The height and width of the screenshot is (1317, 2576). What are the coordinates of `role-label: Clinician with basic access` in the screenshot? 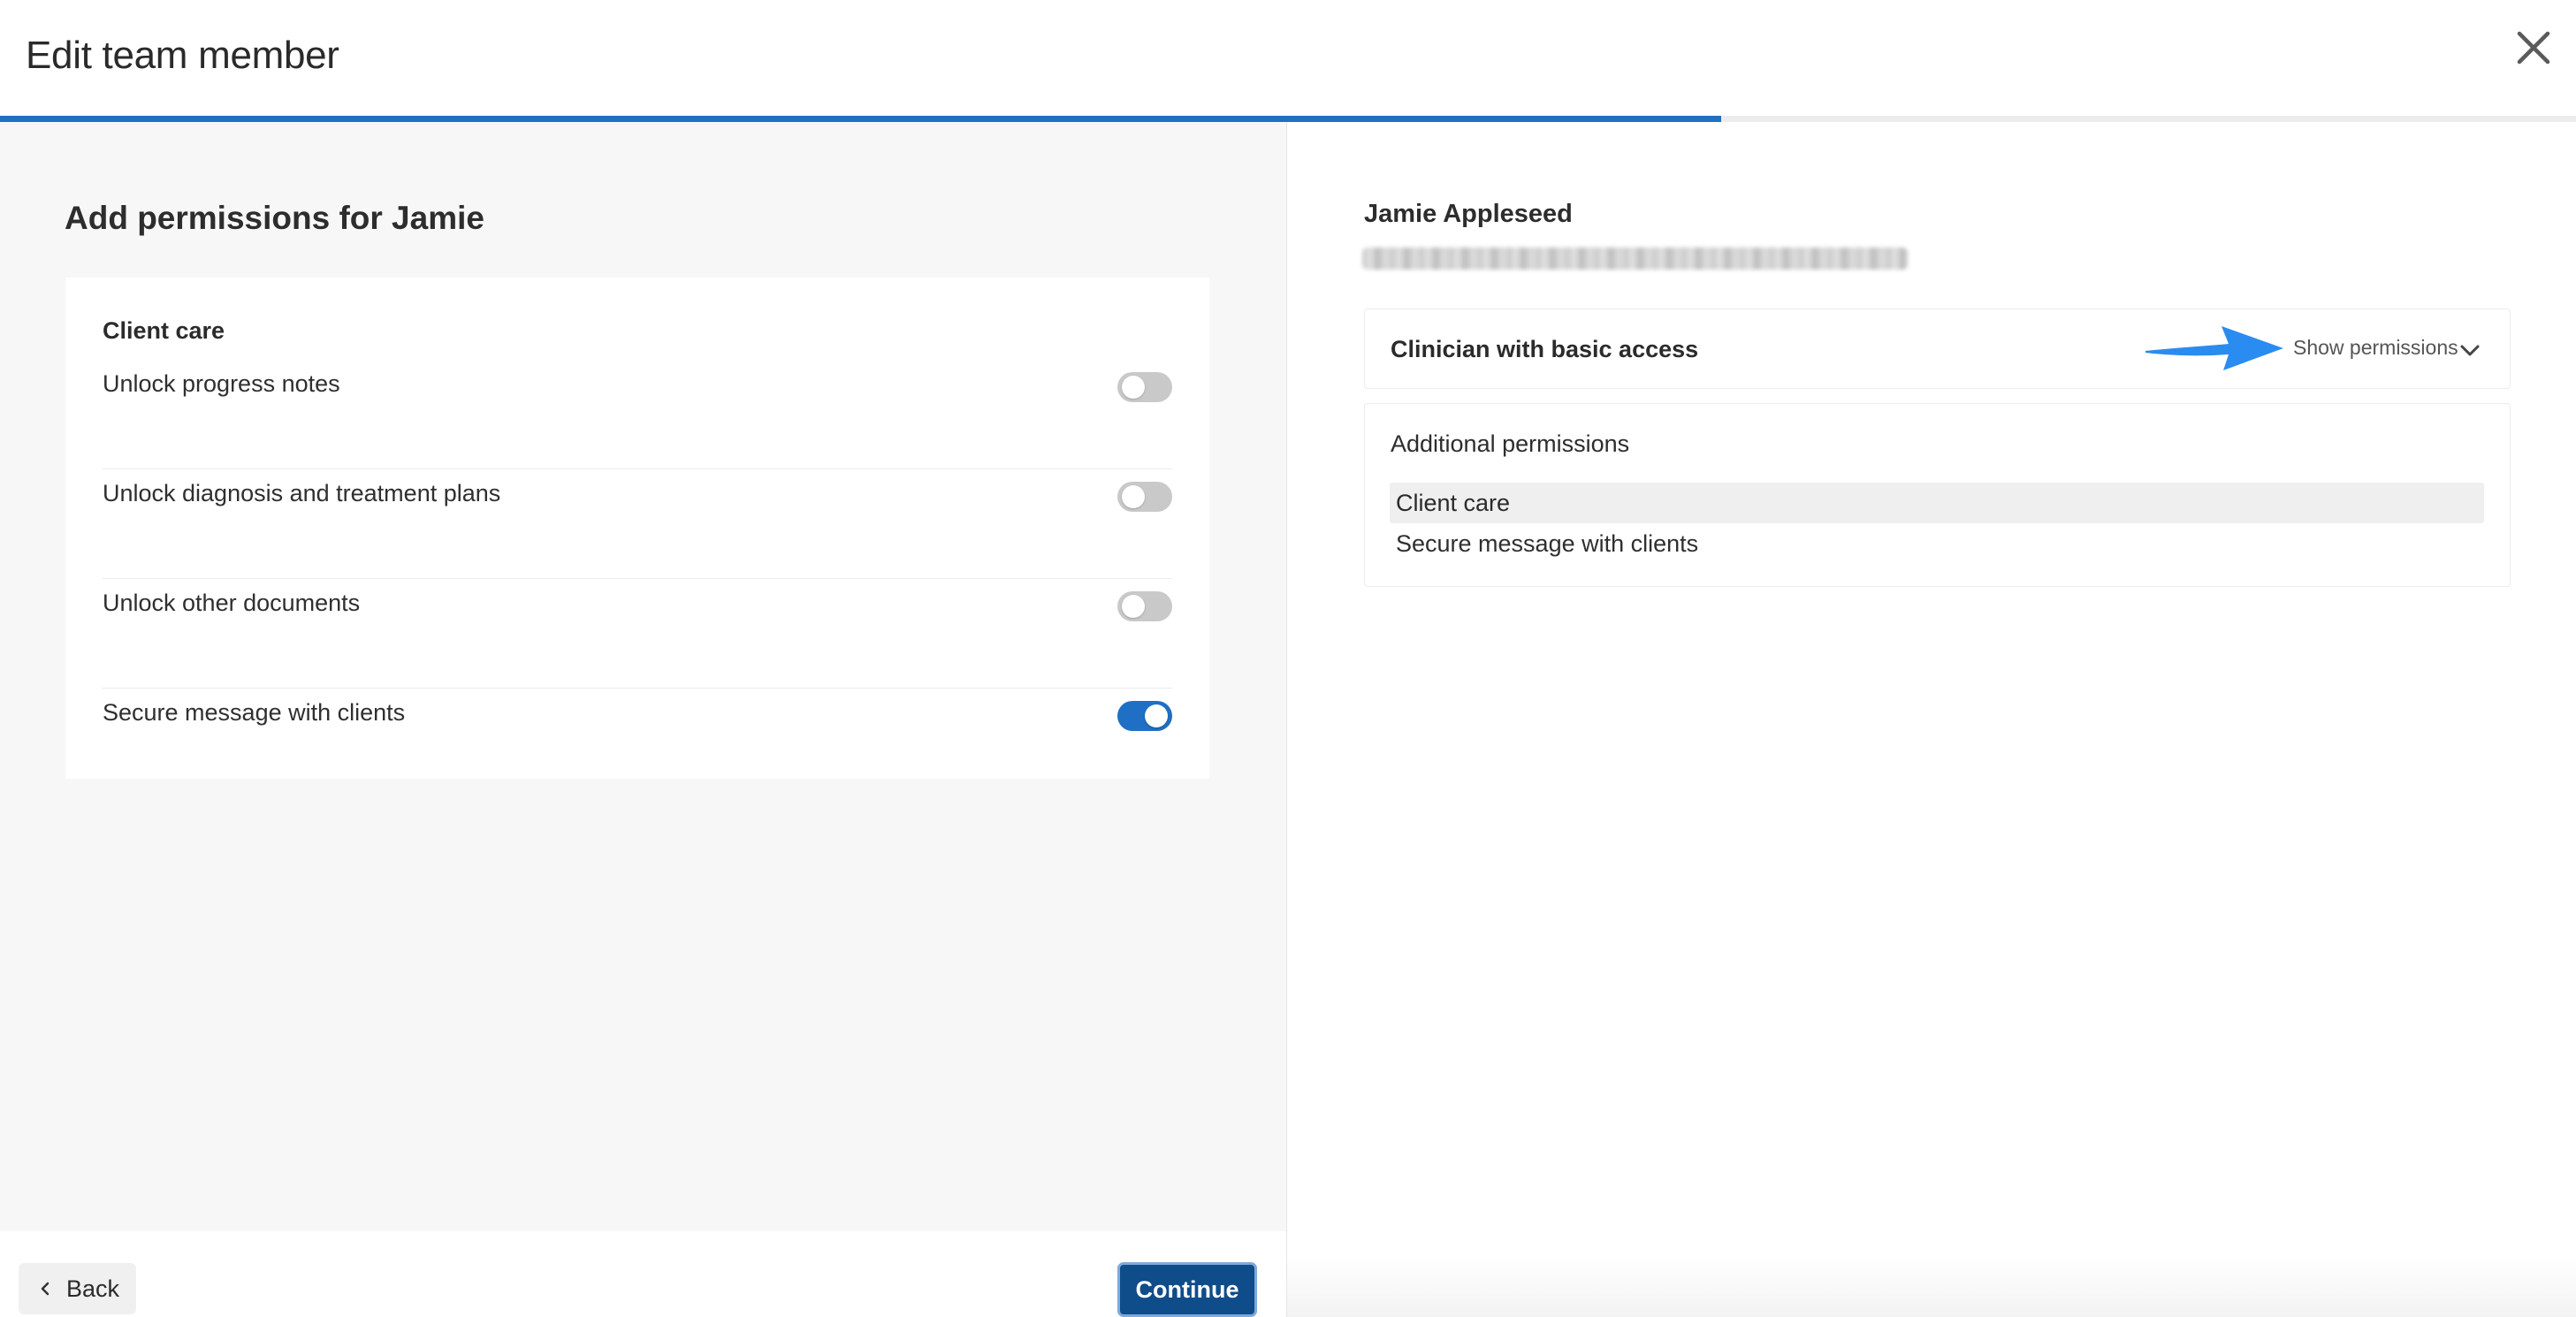 It's located at (1545, 349).